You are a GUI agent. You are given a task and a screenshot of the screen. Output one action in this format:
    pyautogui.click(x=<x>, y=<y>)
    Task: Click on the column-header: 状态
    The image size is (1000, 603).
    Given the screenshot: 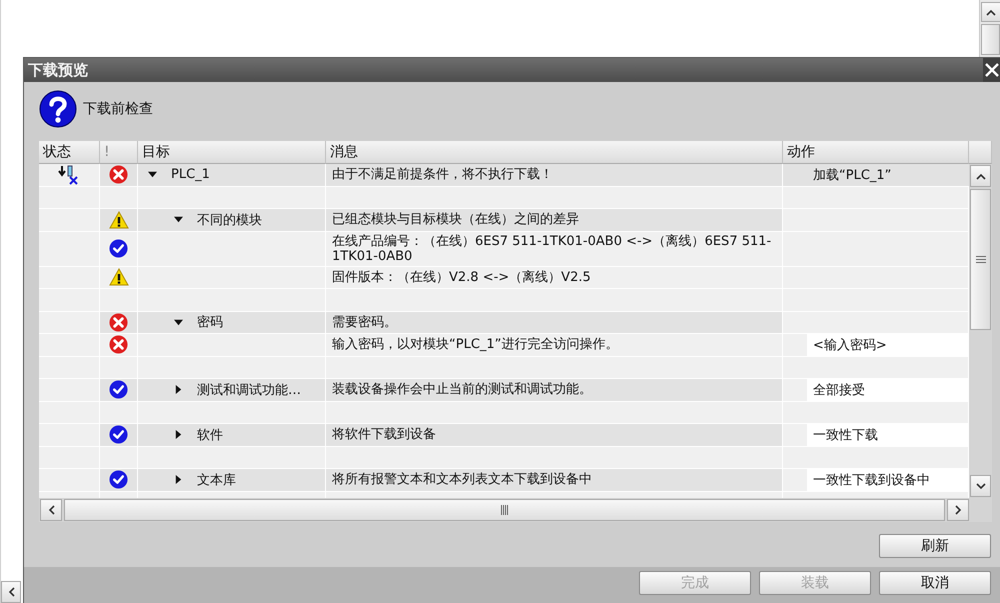 What is the action you would take?
    pyautogui.click(x=69, y=152)
    